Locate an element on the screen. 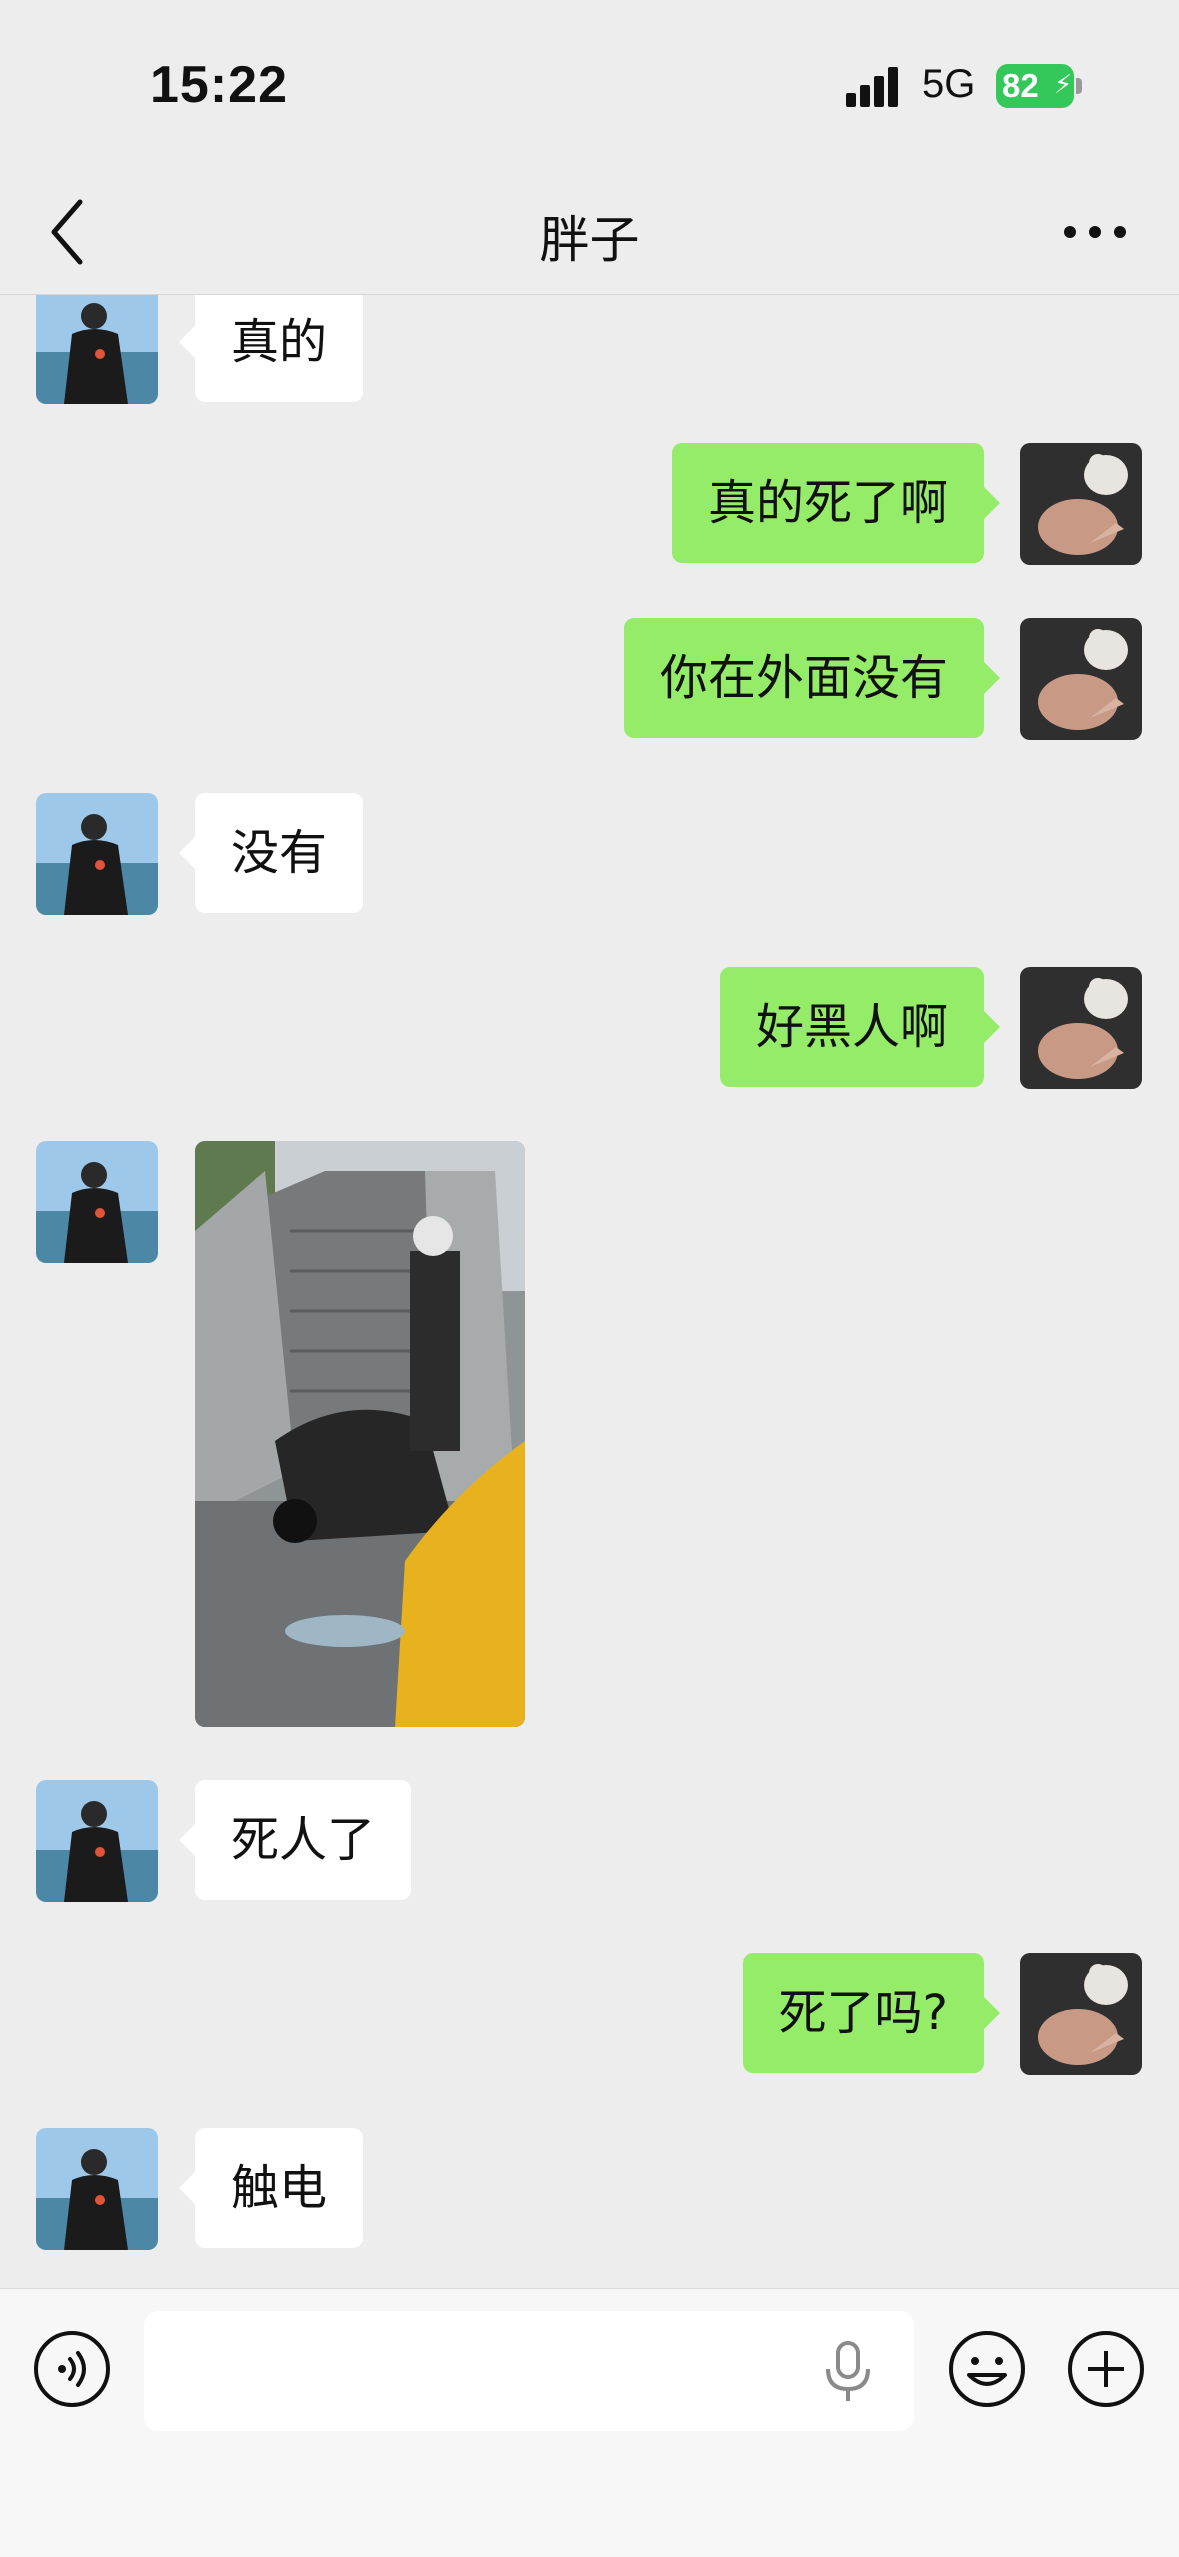  signal-icon is located at coordinates (876, 86).